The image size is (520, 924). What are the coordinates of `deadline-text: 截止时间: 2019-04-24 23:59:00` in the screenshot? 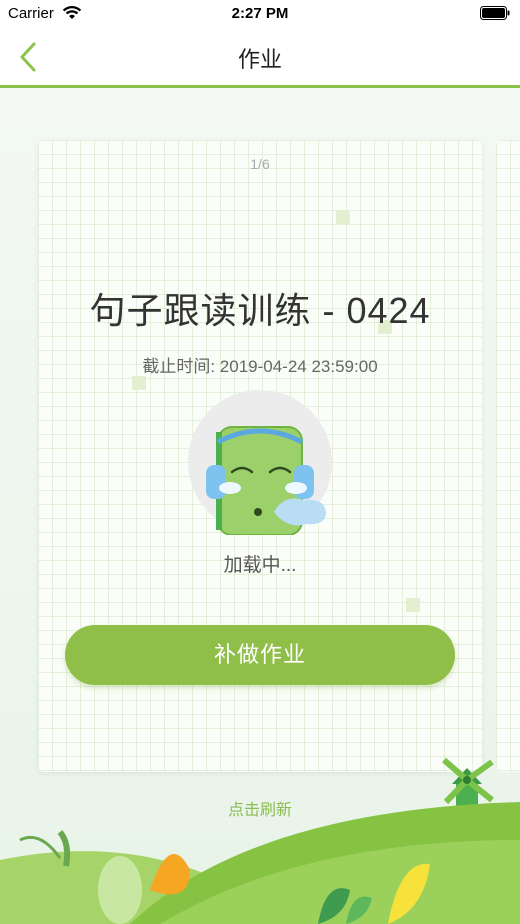 It's located at (260, 366).